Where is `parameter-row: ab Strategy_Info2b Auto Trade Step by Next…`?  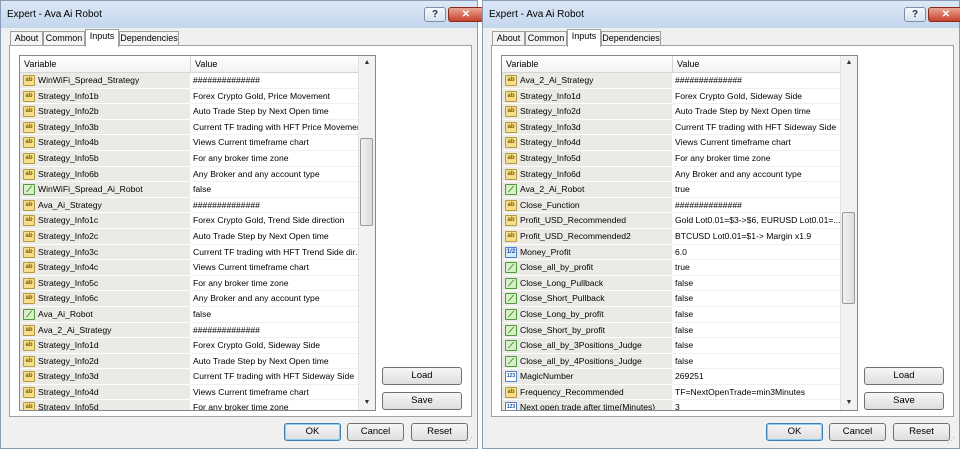
parameter-row: ab Strategy_Info2b Auto Trade Step by Next… is located at coordinates (189, 112).